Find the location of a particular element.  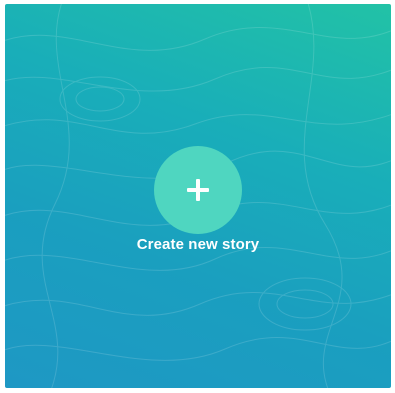

add-story-button is located at coordinates (198, 190).